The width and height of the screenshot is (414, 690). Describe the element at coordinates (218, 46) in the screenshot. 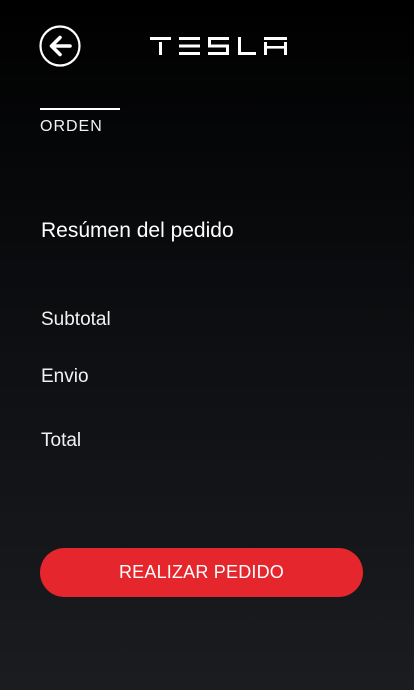

I see `tesla-logo` at that location.